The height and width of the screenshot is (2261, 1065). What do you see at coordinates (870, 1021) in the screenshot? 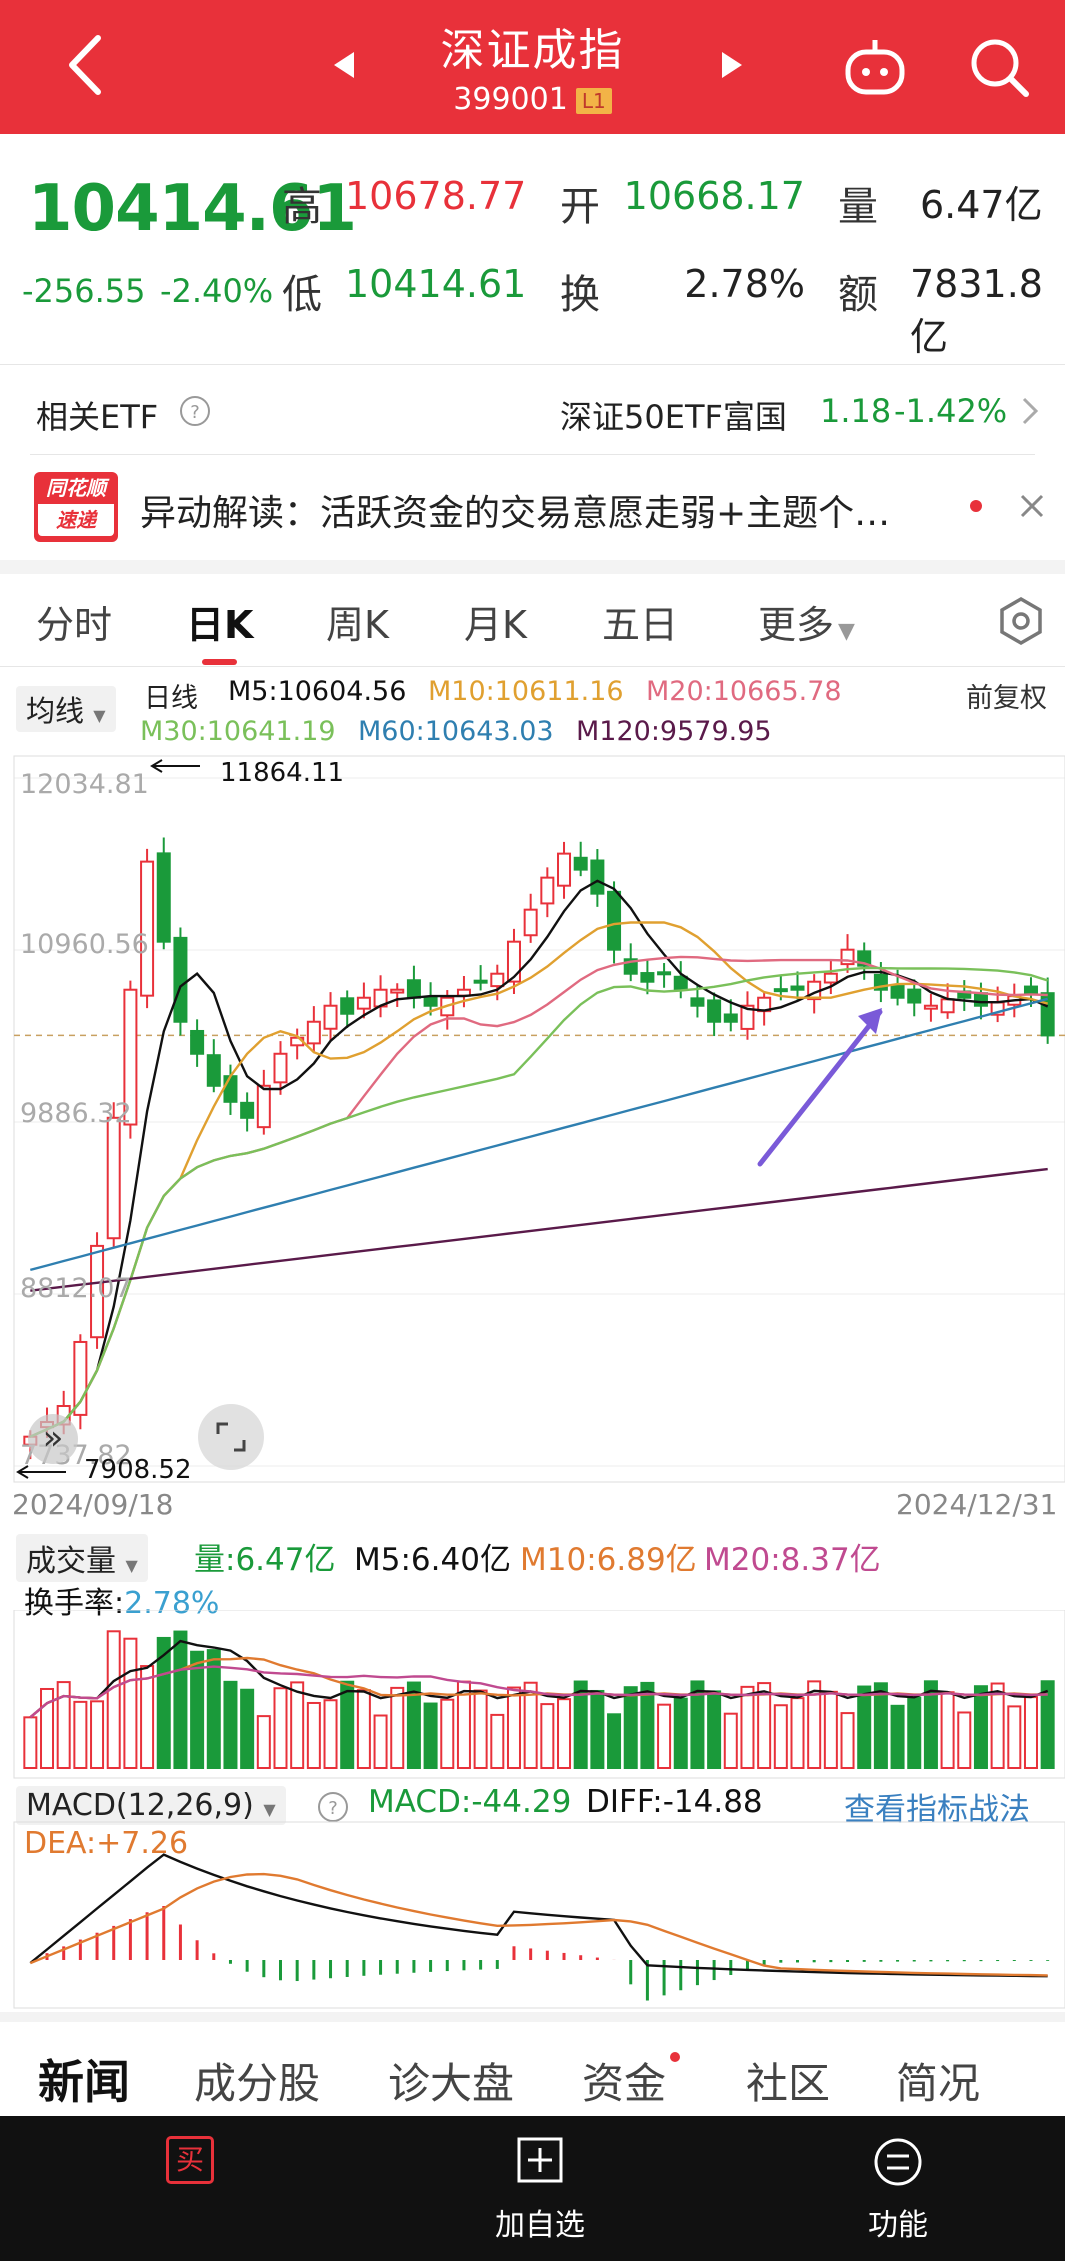
I see `annotation-arrow-head` at bounding box center [870, 1021].